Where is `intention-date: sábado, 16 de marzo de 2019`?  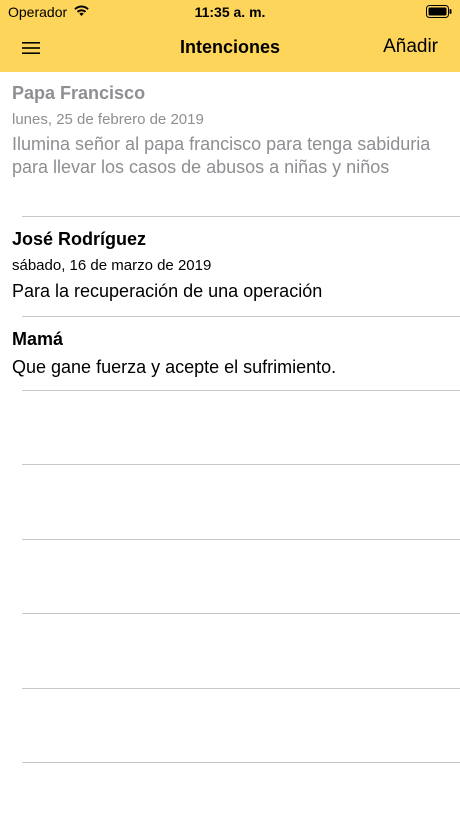 intention-date: sábado, 16 de marzo de 2019 is located at coordinates (112, 265).